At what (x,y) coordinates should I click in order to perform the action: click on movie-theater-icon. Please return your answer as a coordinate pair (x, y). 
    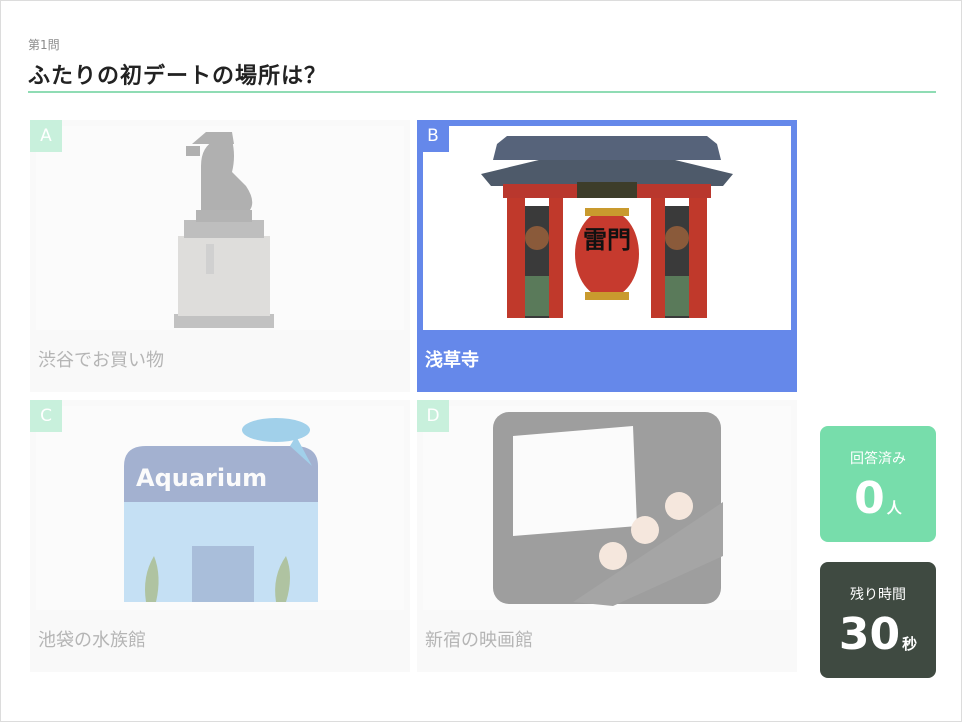
    Looking at the image, I should click on (607, 508).